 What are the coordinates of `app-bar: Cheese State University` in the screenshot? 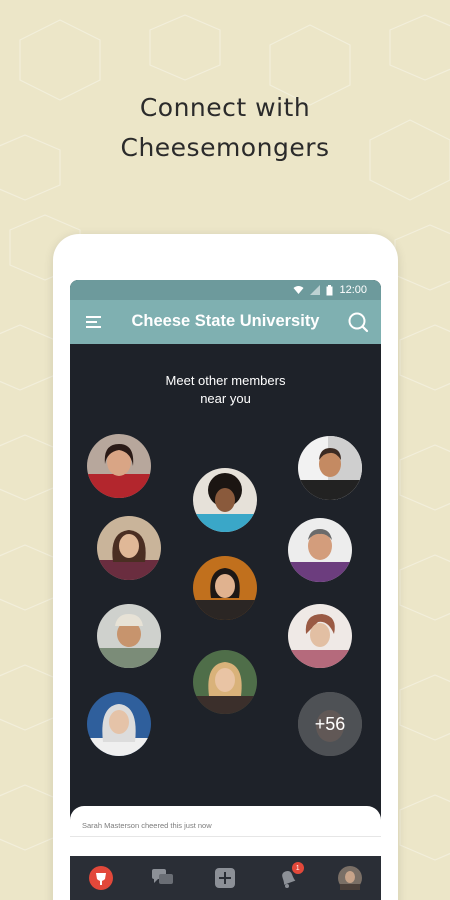 It's located at (225, 322).